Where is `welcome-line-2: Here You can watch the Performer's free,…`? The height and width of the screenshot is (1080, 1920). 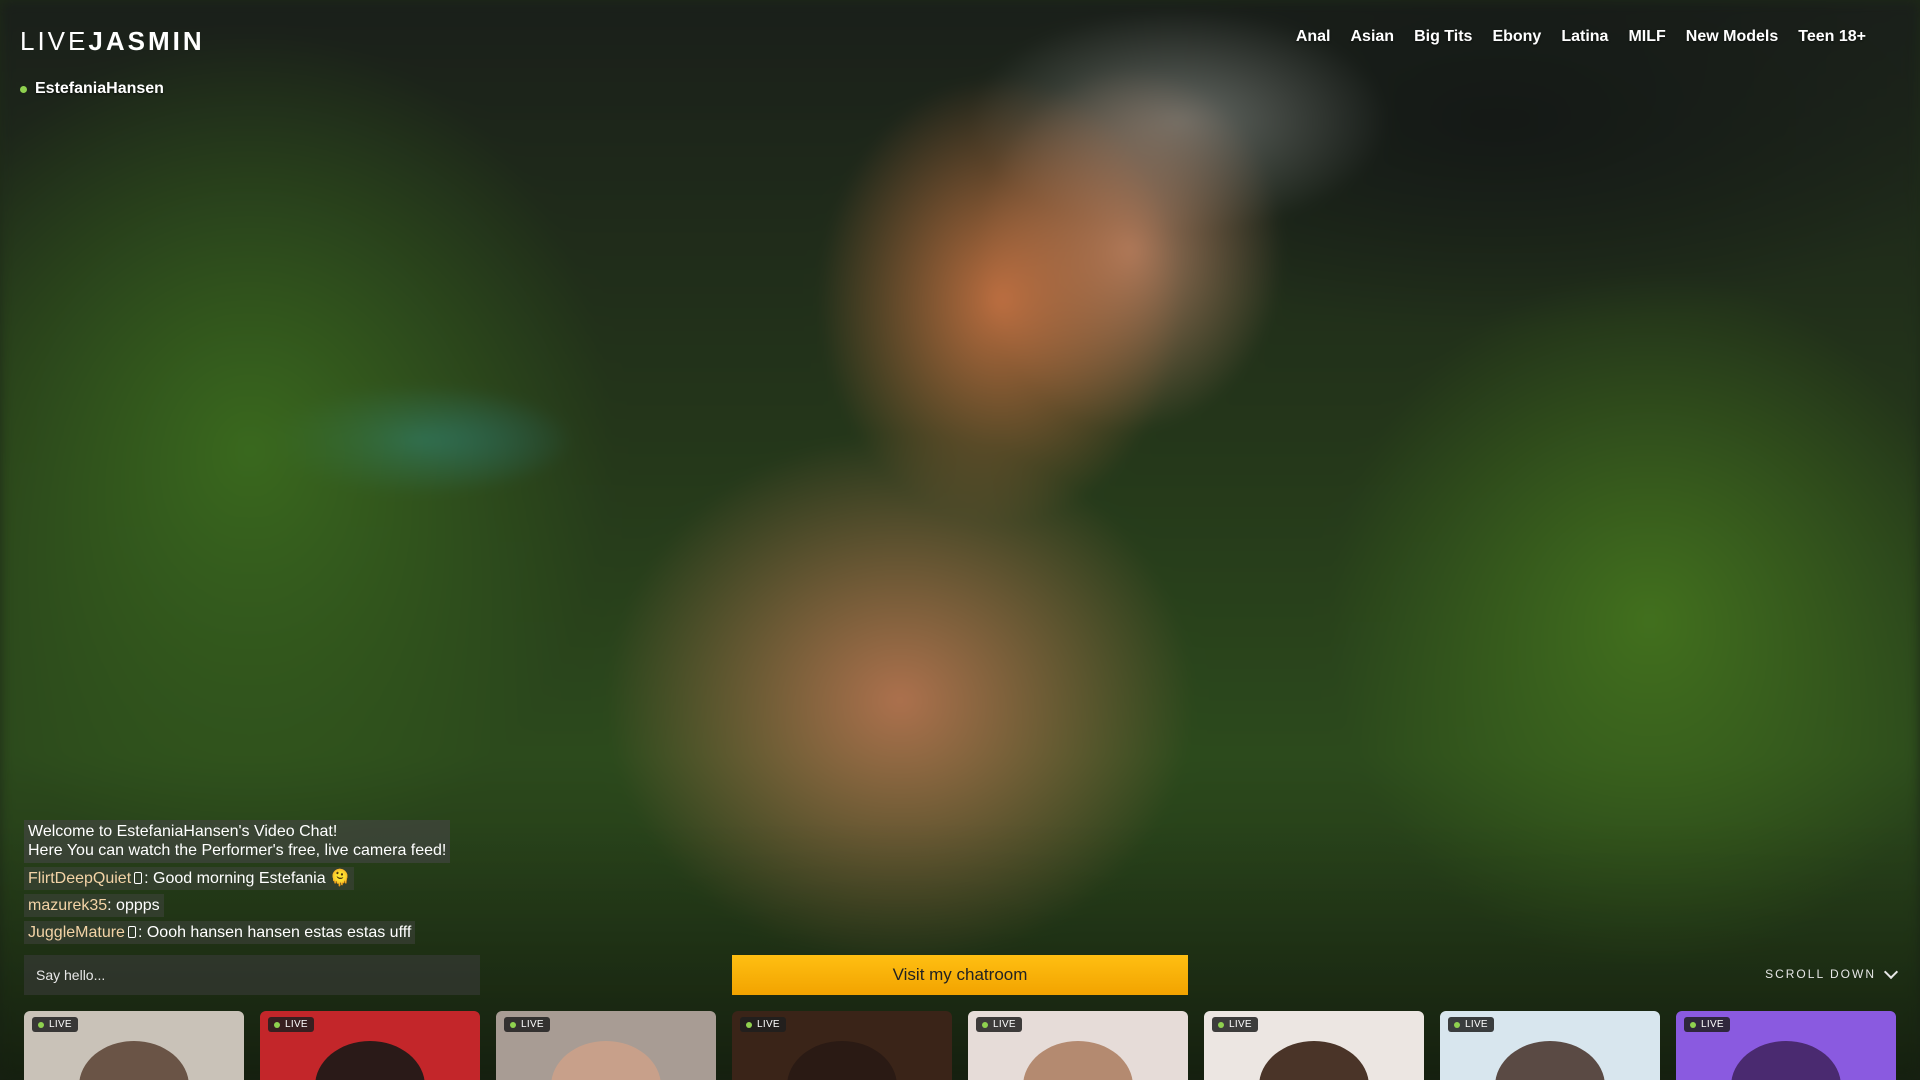 welcome-line-2: Here You can watch the Performer's free,… is located at coordinates (237, 850).